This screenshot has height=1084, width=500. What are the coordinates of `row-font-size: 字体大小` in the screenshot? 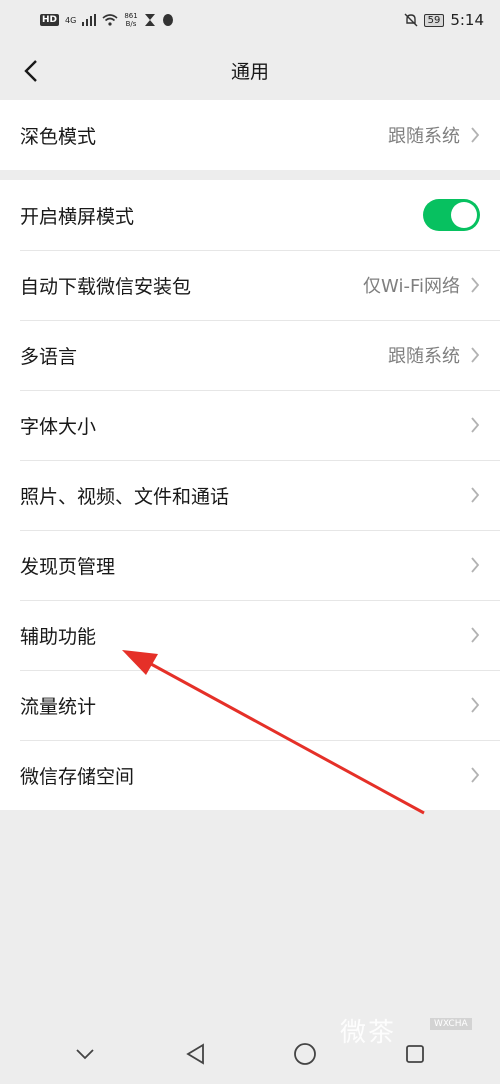 It's located at (250, 425).